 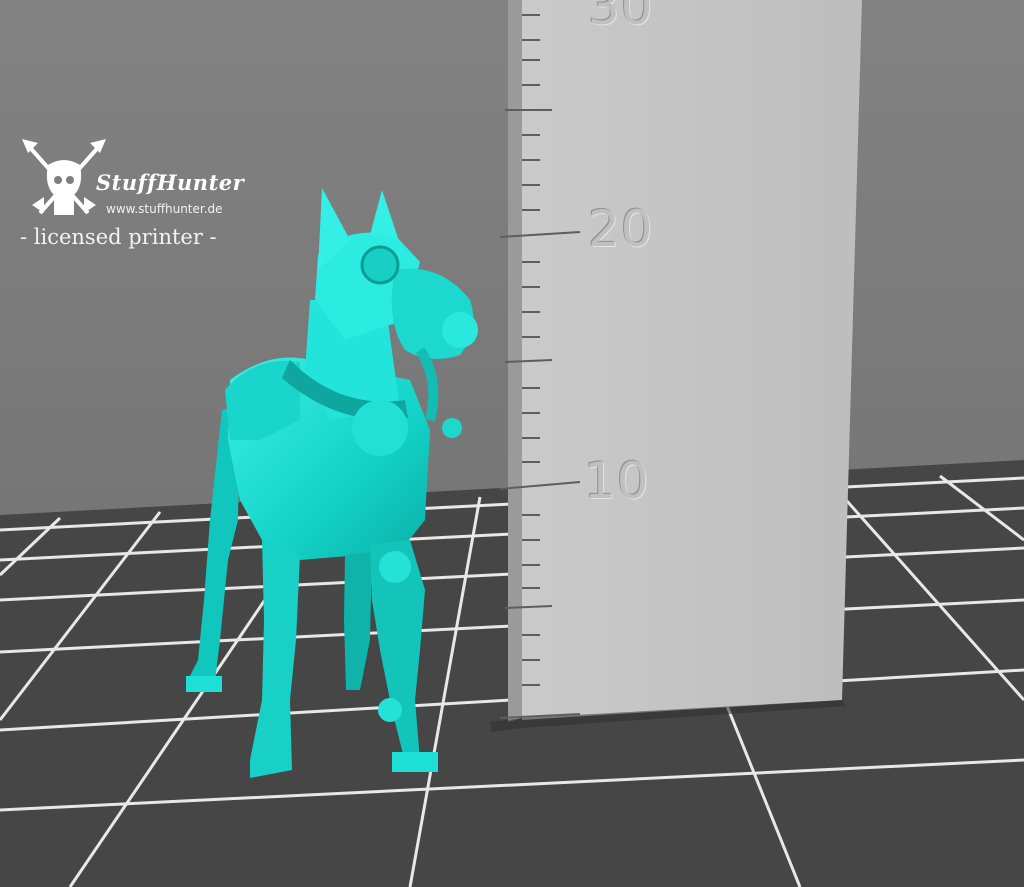 I want to click on model-mask-eyepiece, so click(x=380, y=265).